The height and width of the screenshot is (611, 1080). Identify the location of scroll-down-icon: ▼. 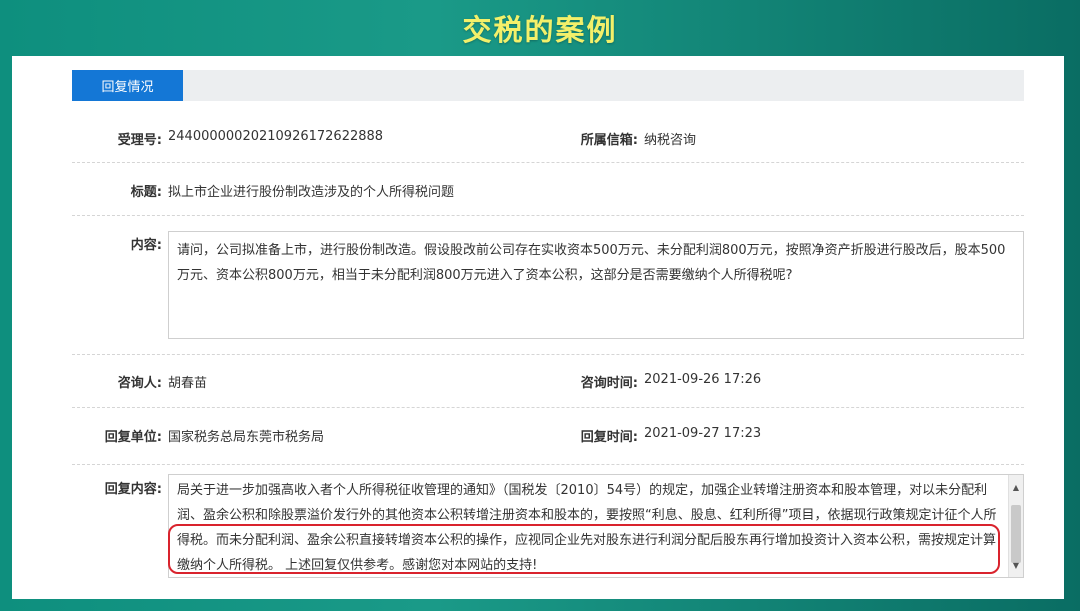
(1016, 566).